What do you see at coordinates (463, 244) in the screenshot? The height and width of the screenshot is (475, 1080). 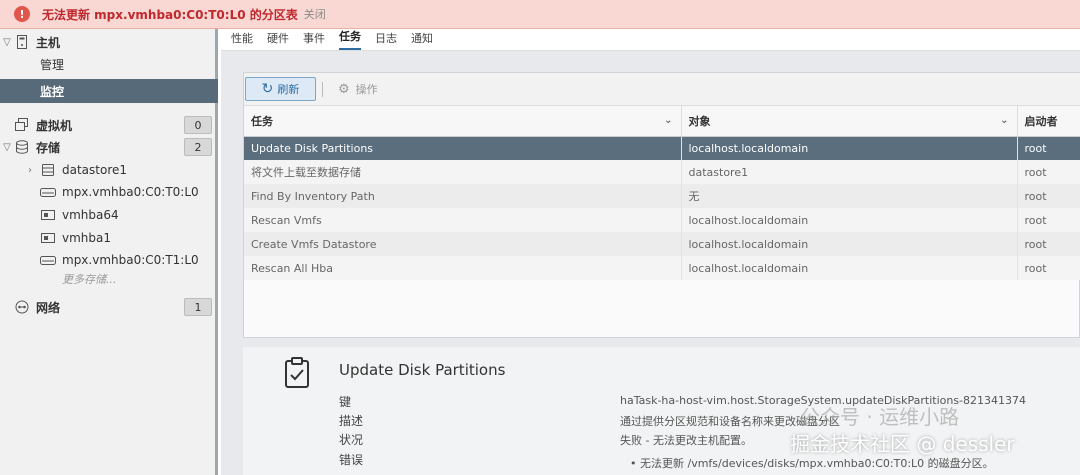 I see `task-cell: Create Vmfs Datastore` at bounding box center [463, 244].